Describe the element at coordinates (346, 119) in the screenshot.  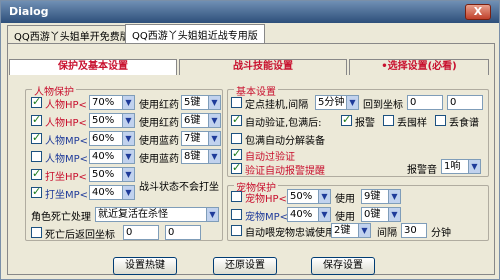
I see `alarm-checkbox` at that location.